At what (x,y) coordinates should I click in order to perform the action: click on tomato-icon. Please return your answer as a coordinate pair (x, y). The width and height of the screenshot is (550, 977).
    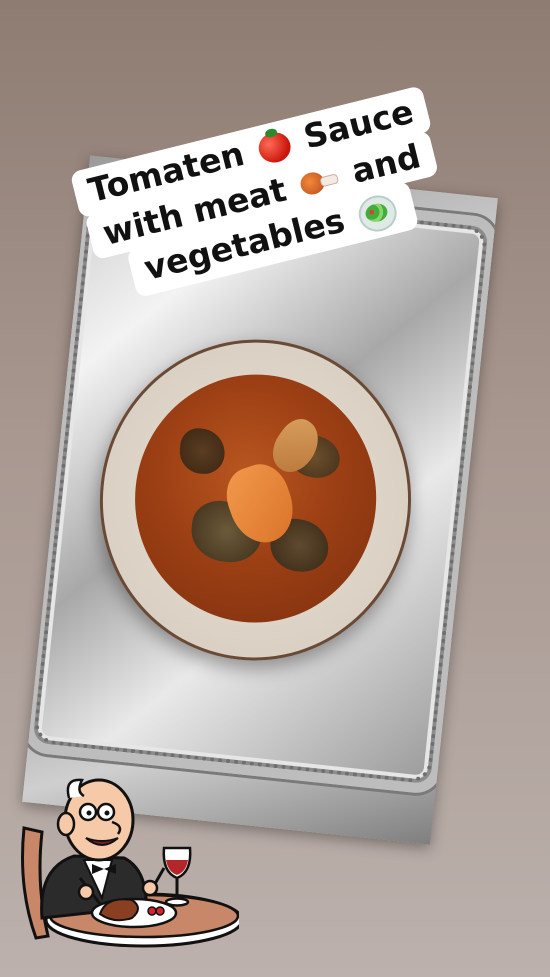
    Looking at the image, I should click on (274, 147).